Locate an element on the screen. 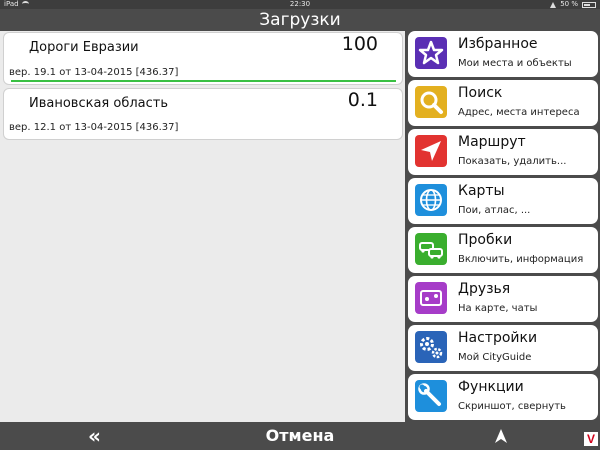 The height and width of the screenshot is (450, 600). menu-item-title: Маршрут is located at coordinates (492, 142).